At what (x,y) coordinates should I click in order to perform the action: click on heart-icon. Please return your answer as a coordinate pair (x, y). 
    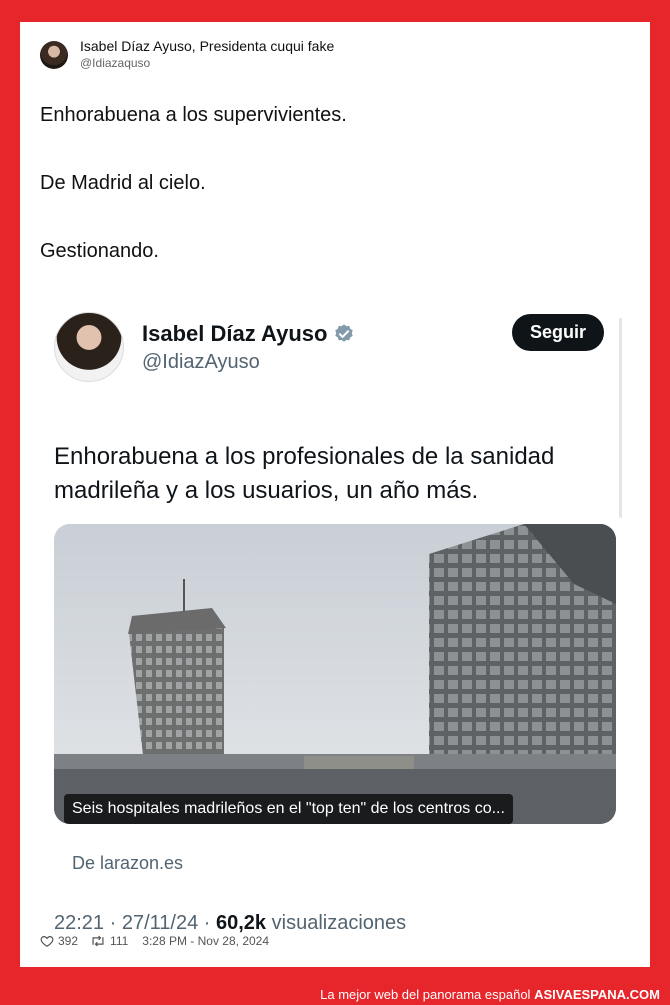
    Looking at the image, I should click on (47, 941).